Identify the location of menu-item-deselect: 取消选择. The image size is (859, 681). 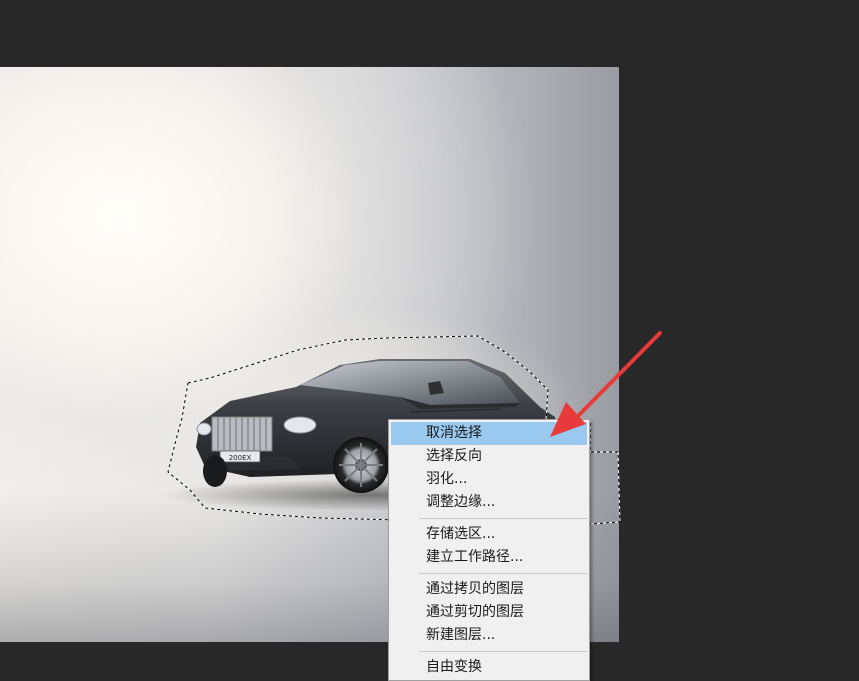
(489, 433).